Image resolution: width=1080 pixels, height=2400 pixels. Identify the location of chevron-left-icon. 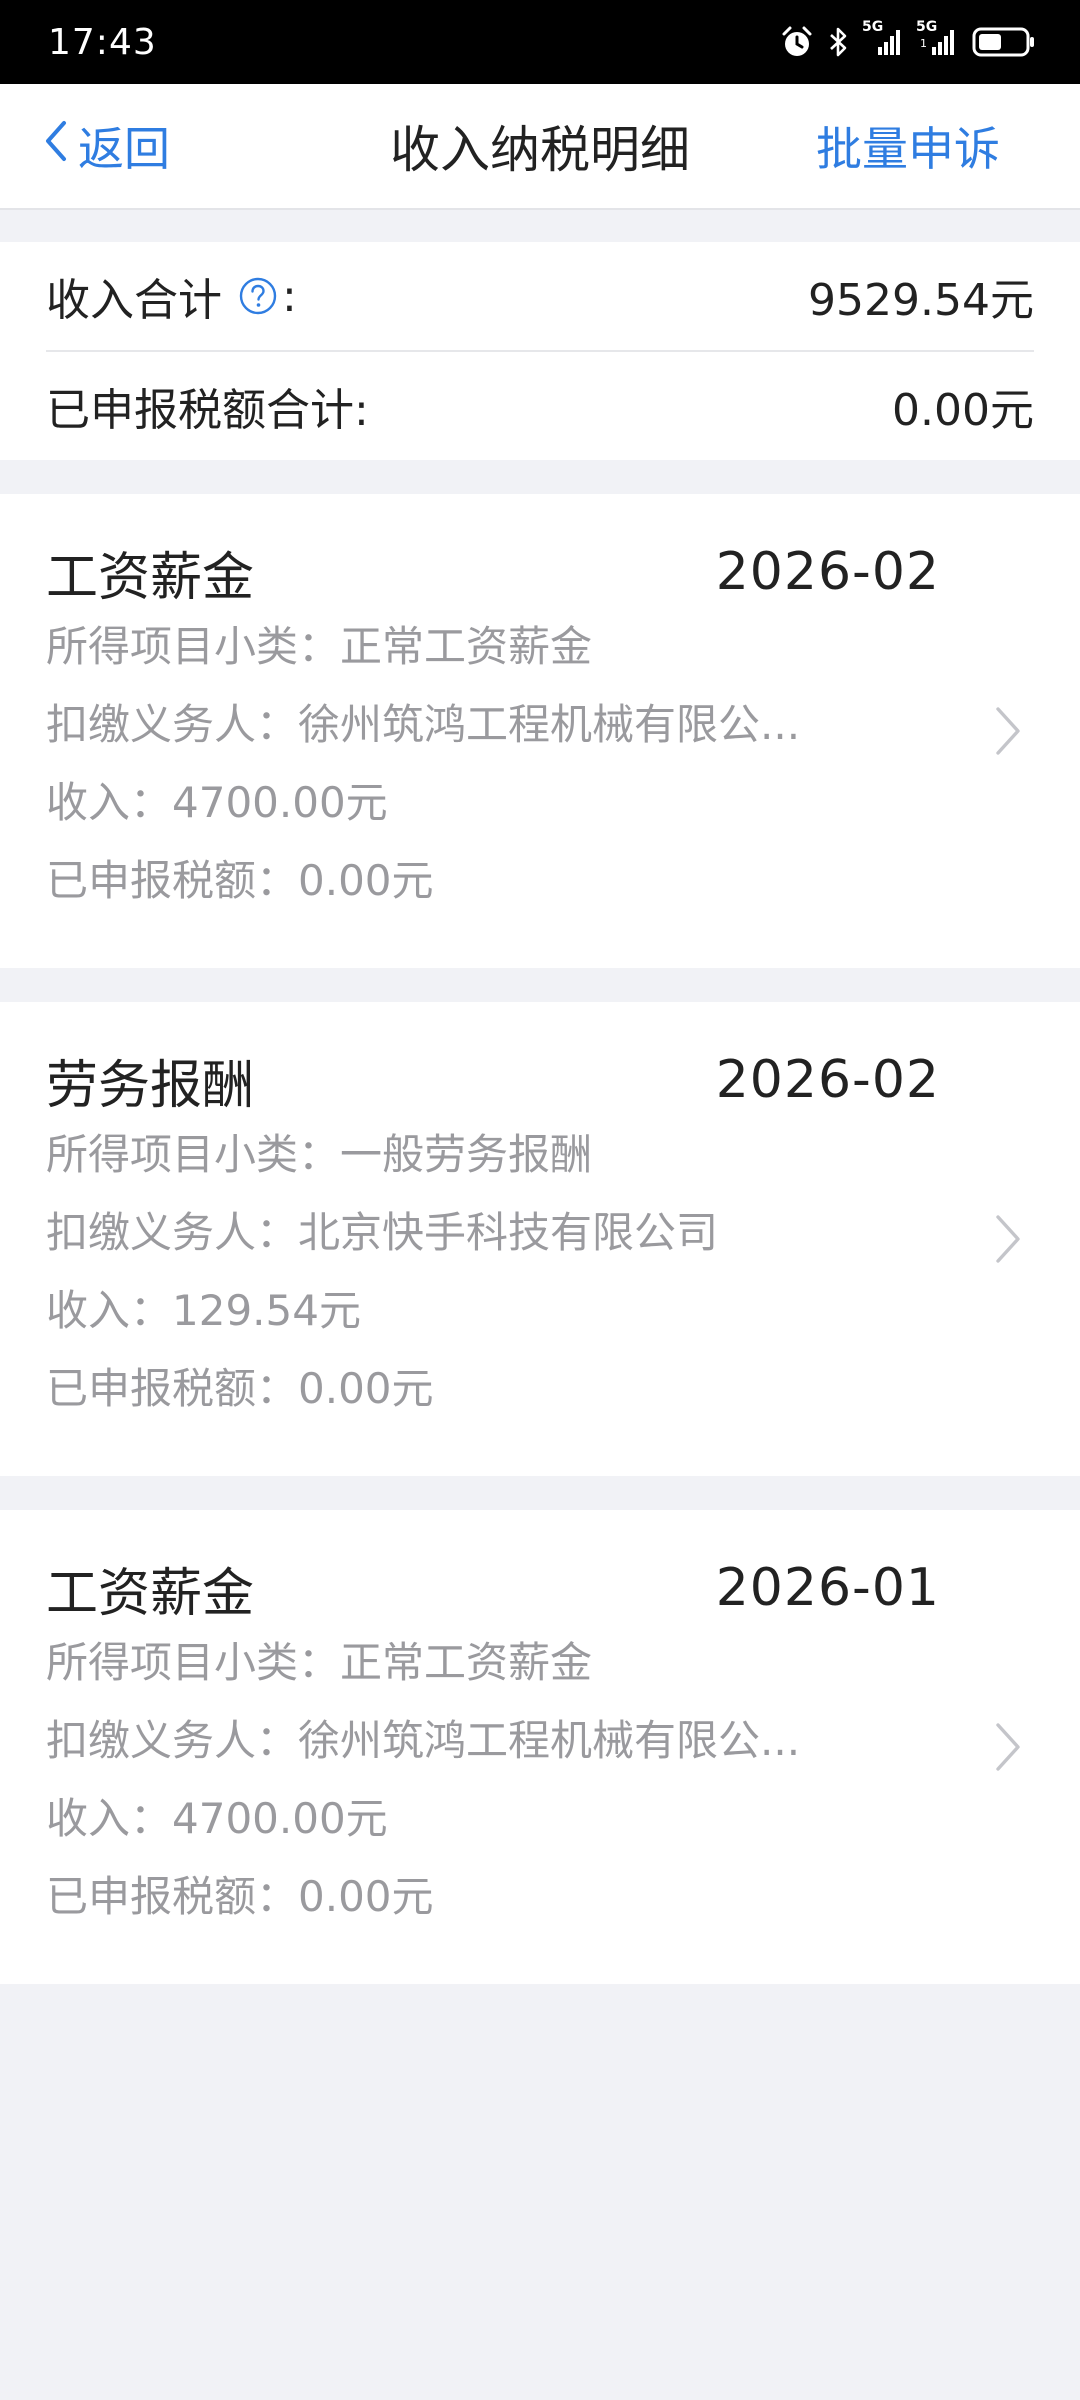
(59, 146).